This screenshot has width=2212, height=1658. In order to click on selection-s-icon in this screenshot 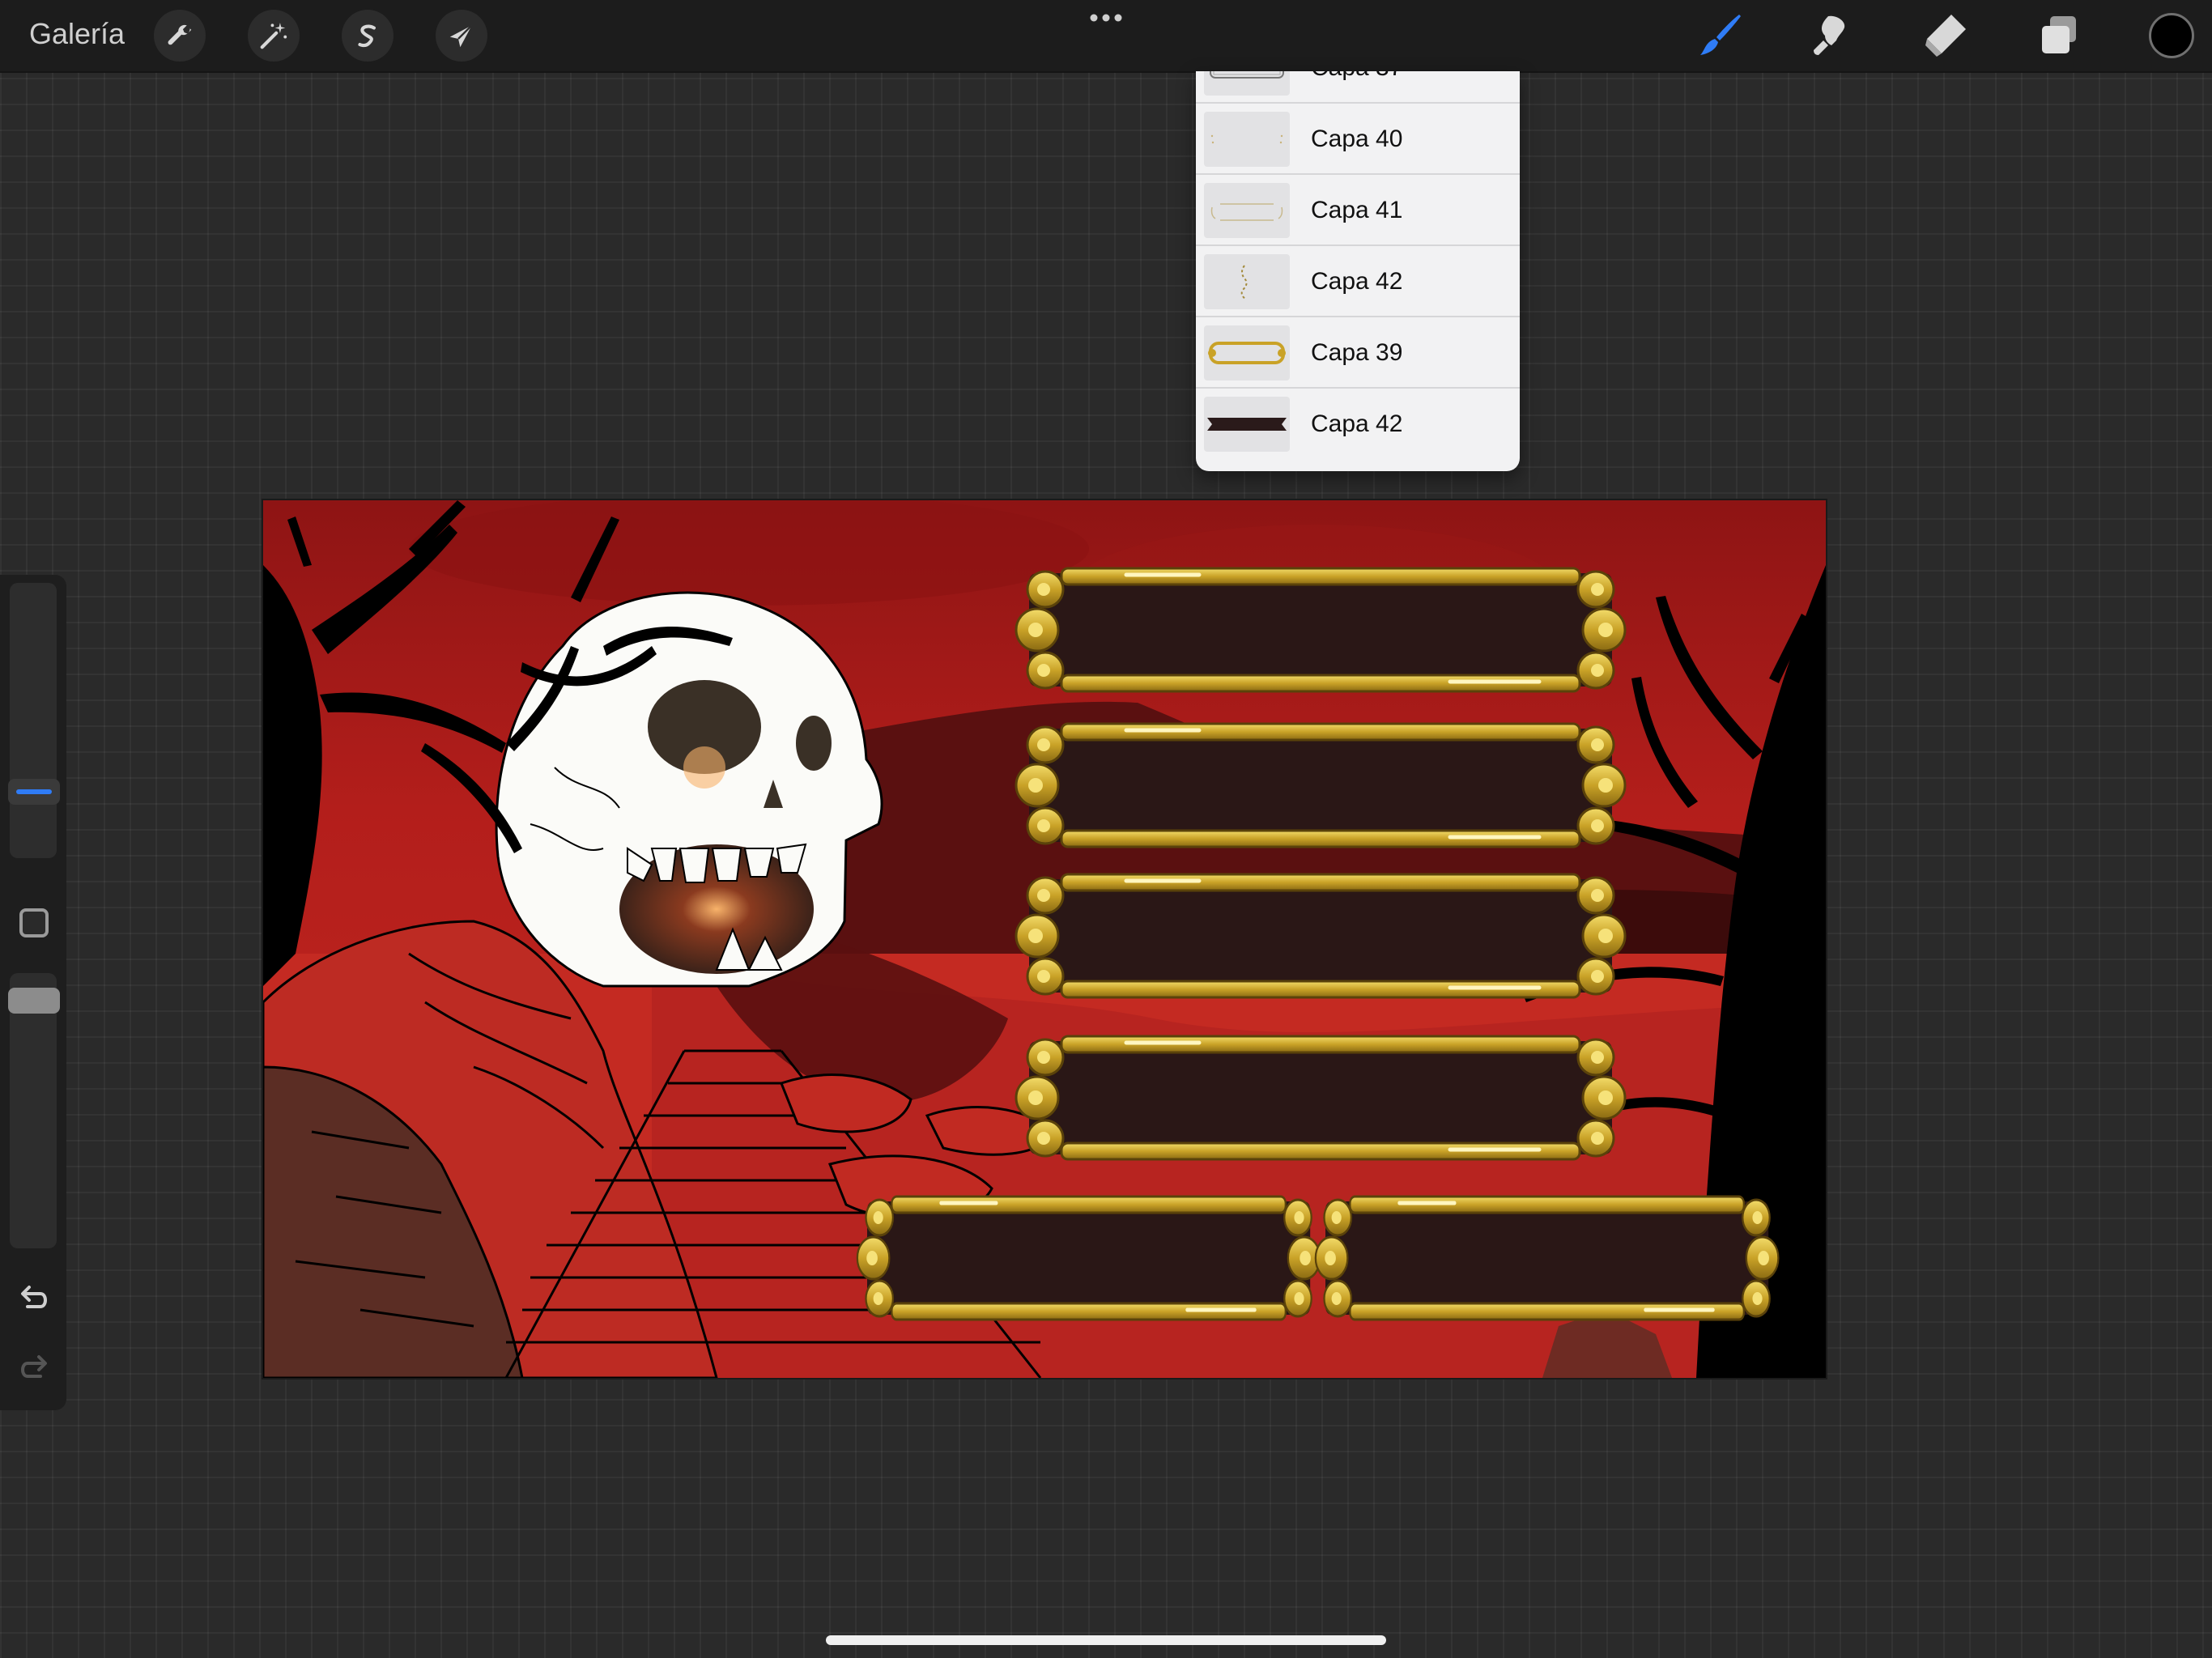, I will do `click(367, 36)`.